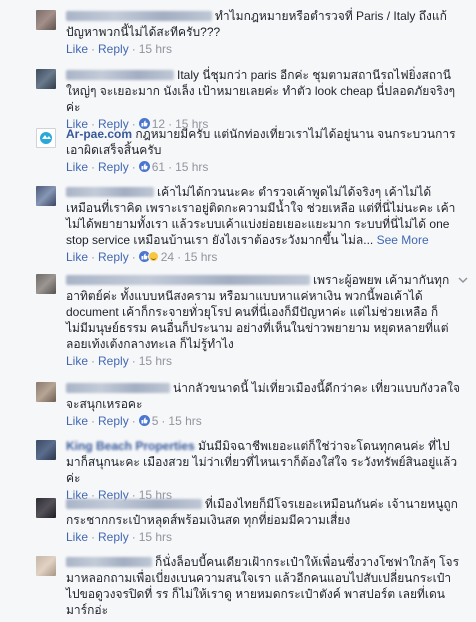 This screenshot has width=476, height=622. What do you see at coordinates (463, 280) in the screenshot?
I see `chevron-down-icon` at bounding box center [463, 280].